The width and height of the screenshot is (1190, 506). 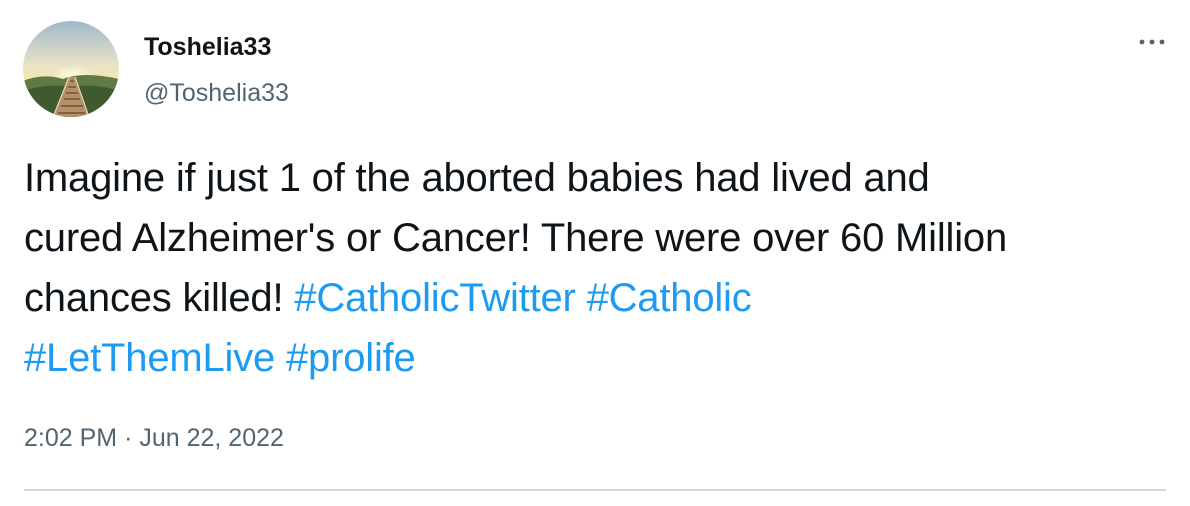 What do you see at coordinates (211, 438) in the screenshot?
I see `tweet-date: Jun 22, 2022` at bounding box center [211, 438].